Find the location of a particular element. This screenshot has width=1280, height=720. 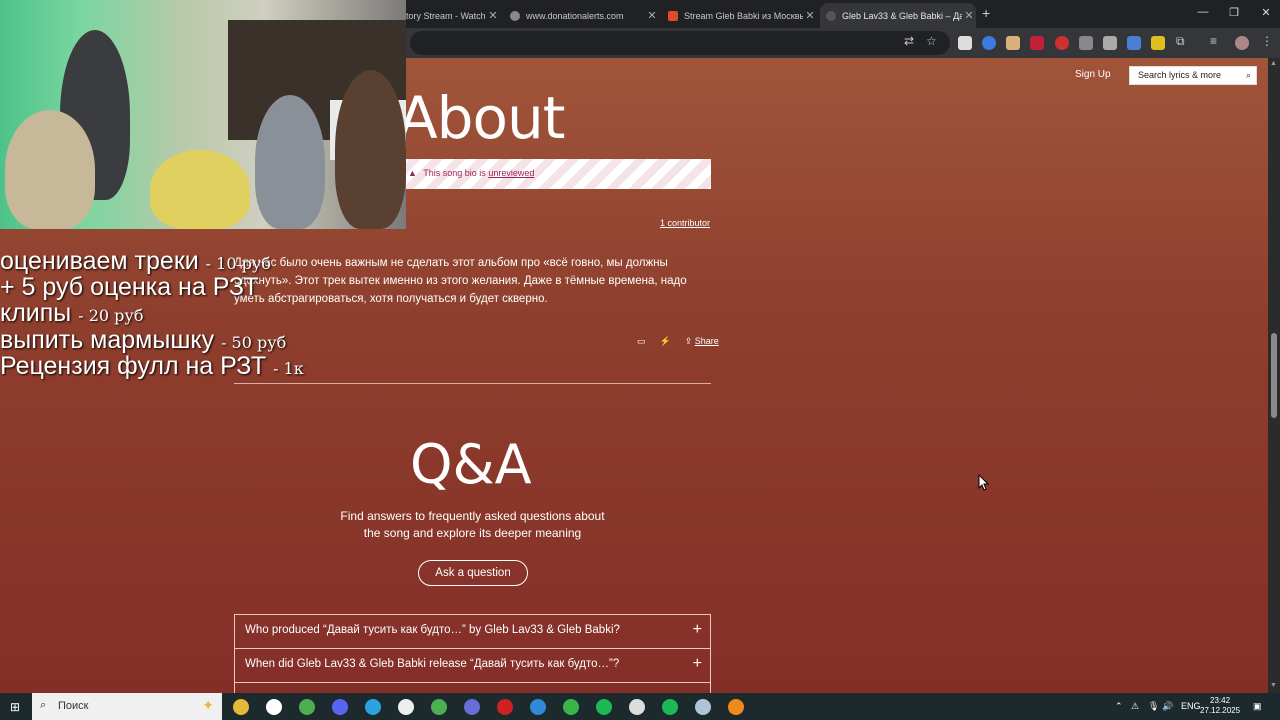

restore-icon: ❐ is located at coordinates (1234, 12).